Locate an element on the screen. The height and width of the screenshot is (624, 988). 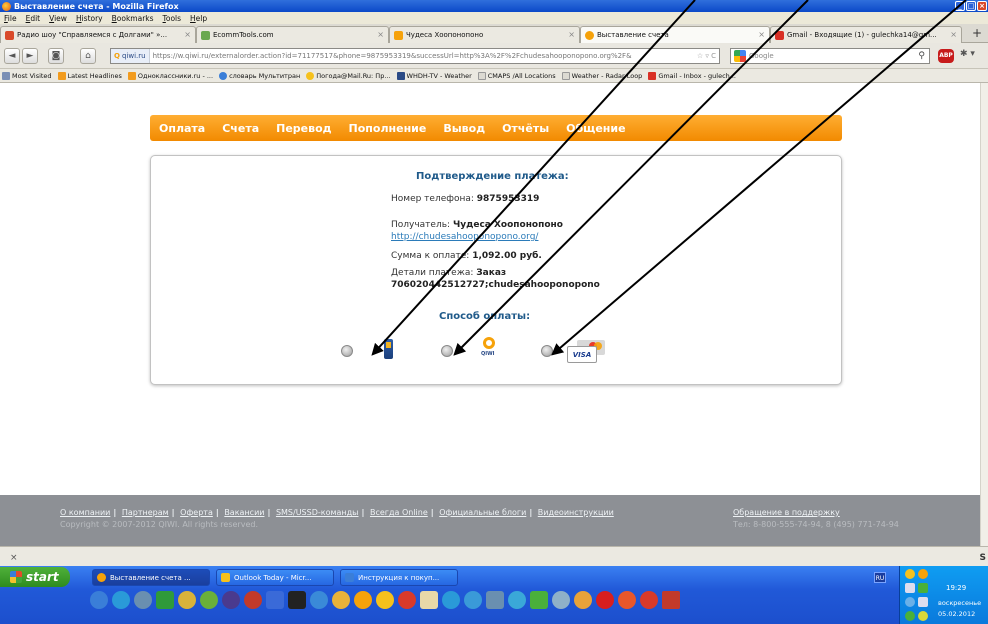
identity-button: ◙ is located at coordinates (56, 56).